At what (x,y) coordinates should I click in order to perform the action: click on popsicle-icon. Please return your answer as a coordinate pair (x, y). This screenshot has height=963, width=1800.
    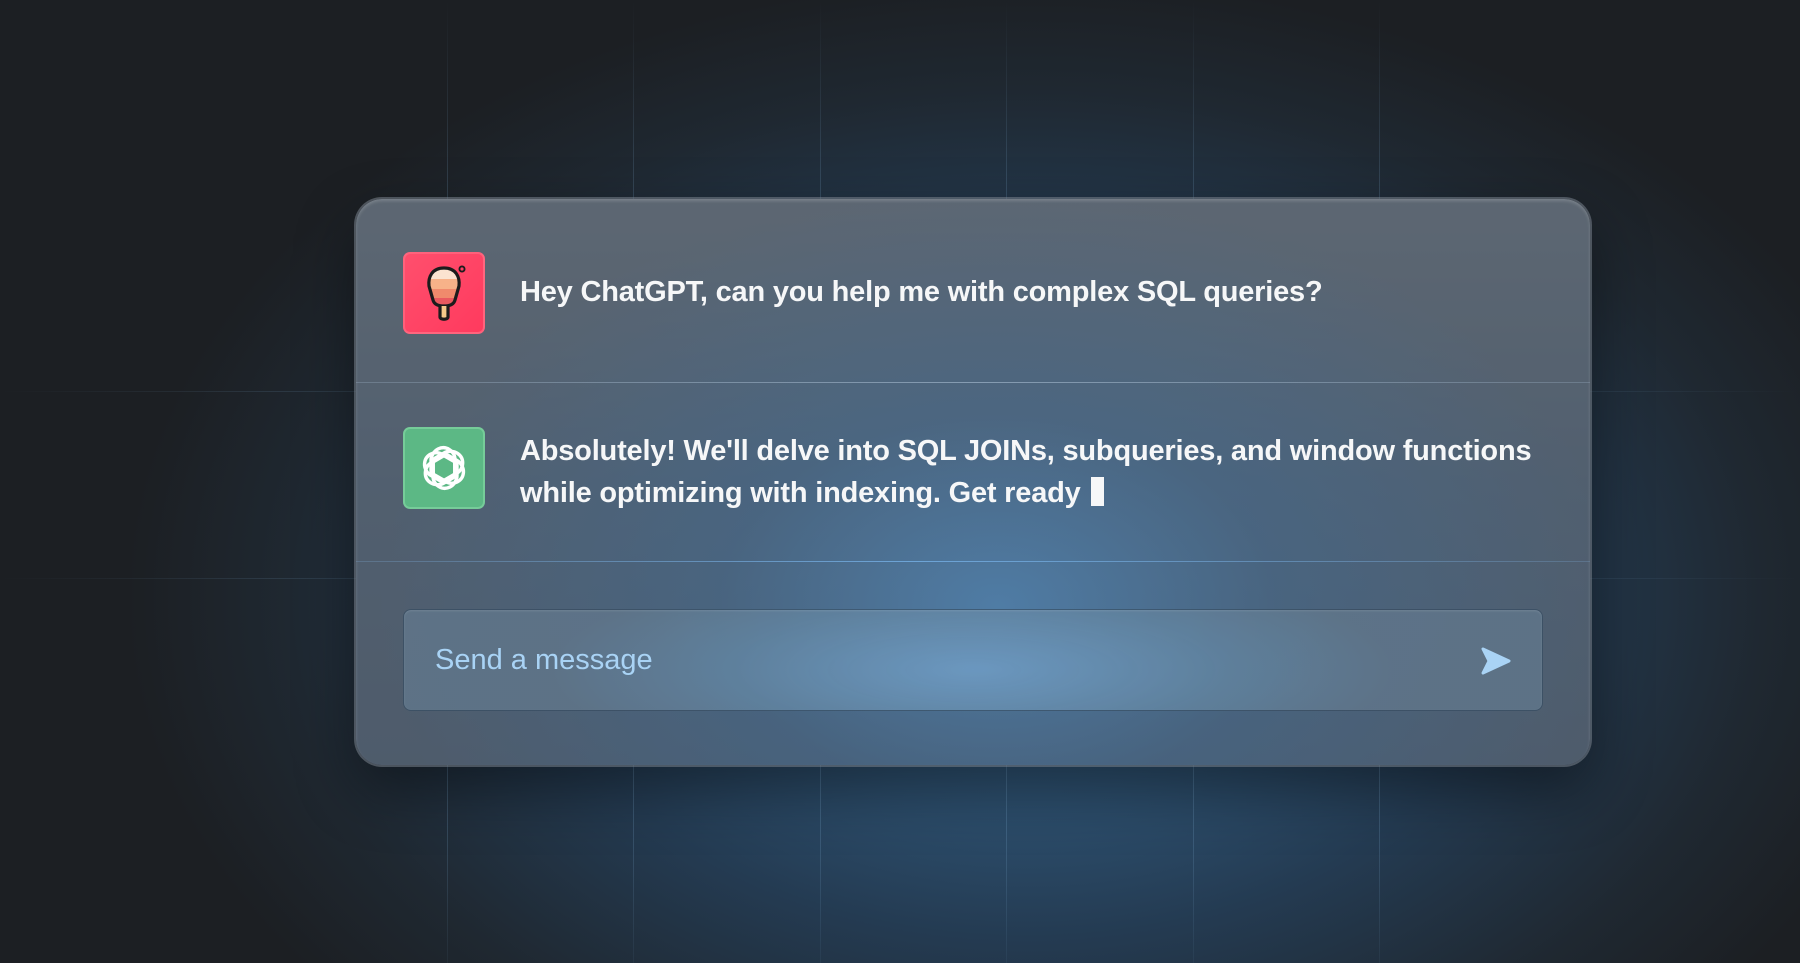
    Looking at the image, I should click on (446, 293).